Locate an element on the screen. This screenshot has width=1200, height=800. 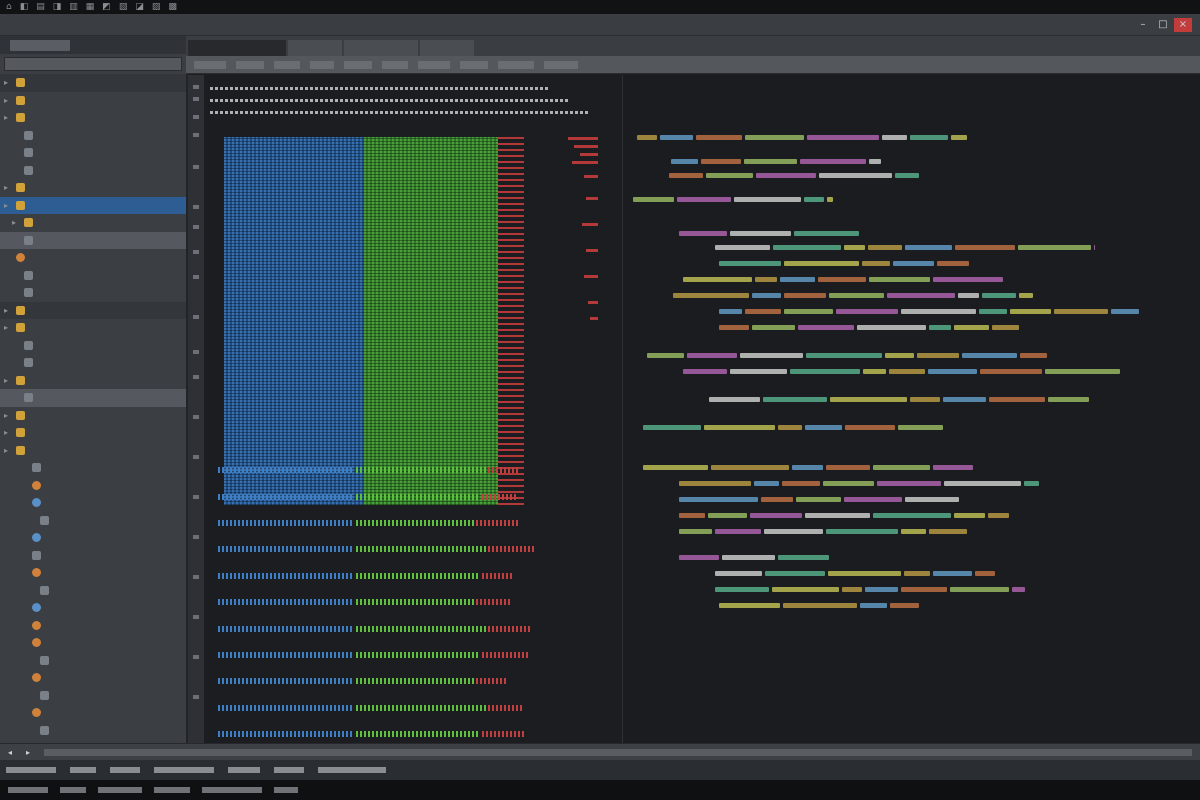
menu-icon: ◪ is located at coordinates (139, 7).